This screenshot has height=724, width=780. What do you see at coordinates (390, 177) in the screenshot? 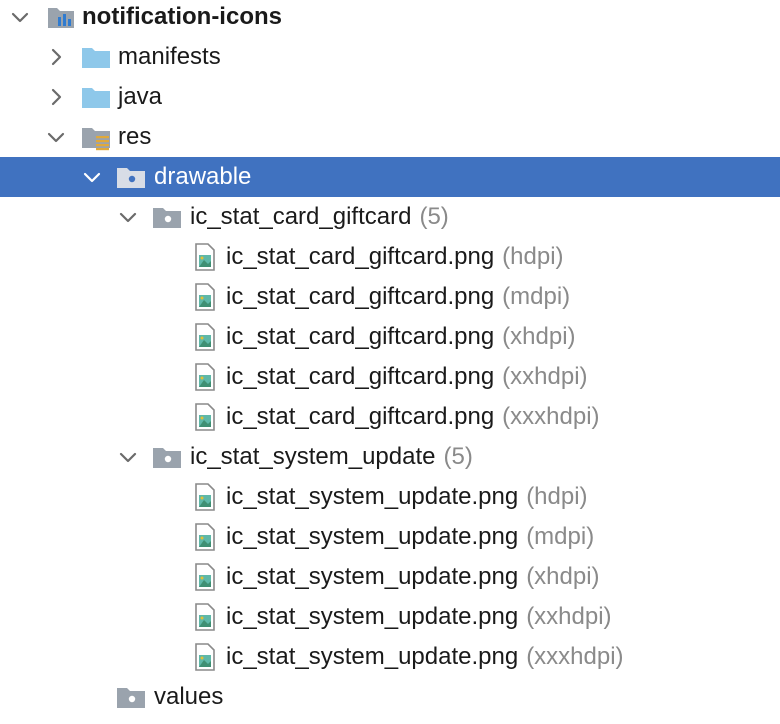
I see `tree-node-drawable: drawable` at bounding box center [390, 177].